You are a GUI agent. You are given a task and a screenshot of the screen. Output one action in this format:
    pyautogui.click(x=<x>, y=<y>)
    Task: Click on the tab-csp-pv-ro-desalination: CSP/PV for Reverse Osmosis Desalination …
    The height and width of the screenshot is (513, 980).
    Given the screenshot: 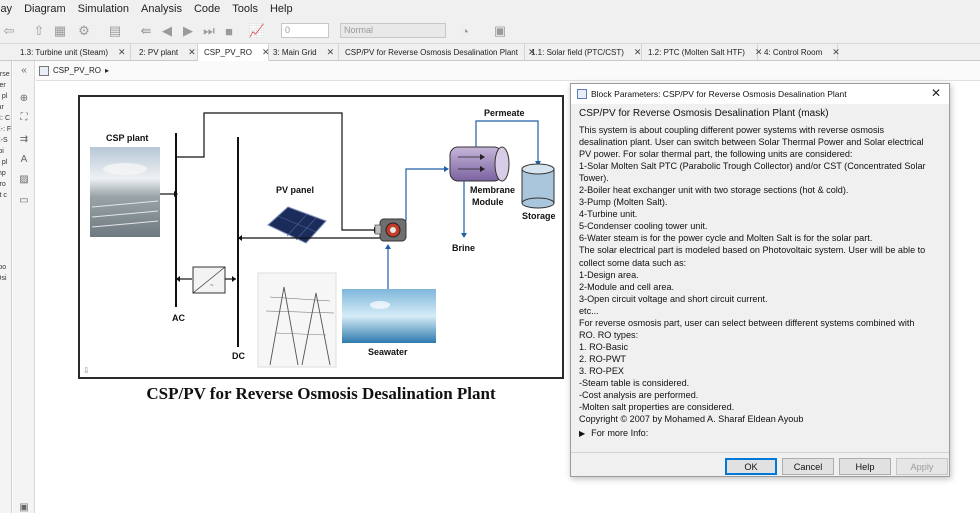 What is the action you would take?
    pyautogui.click(x=437, y=52)
    